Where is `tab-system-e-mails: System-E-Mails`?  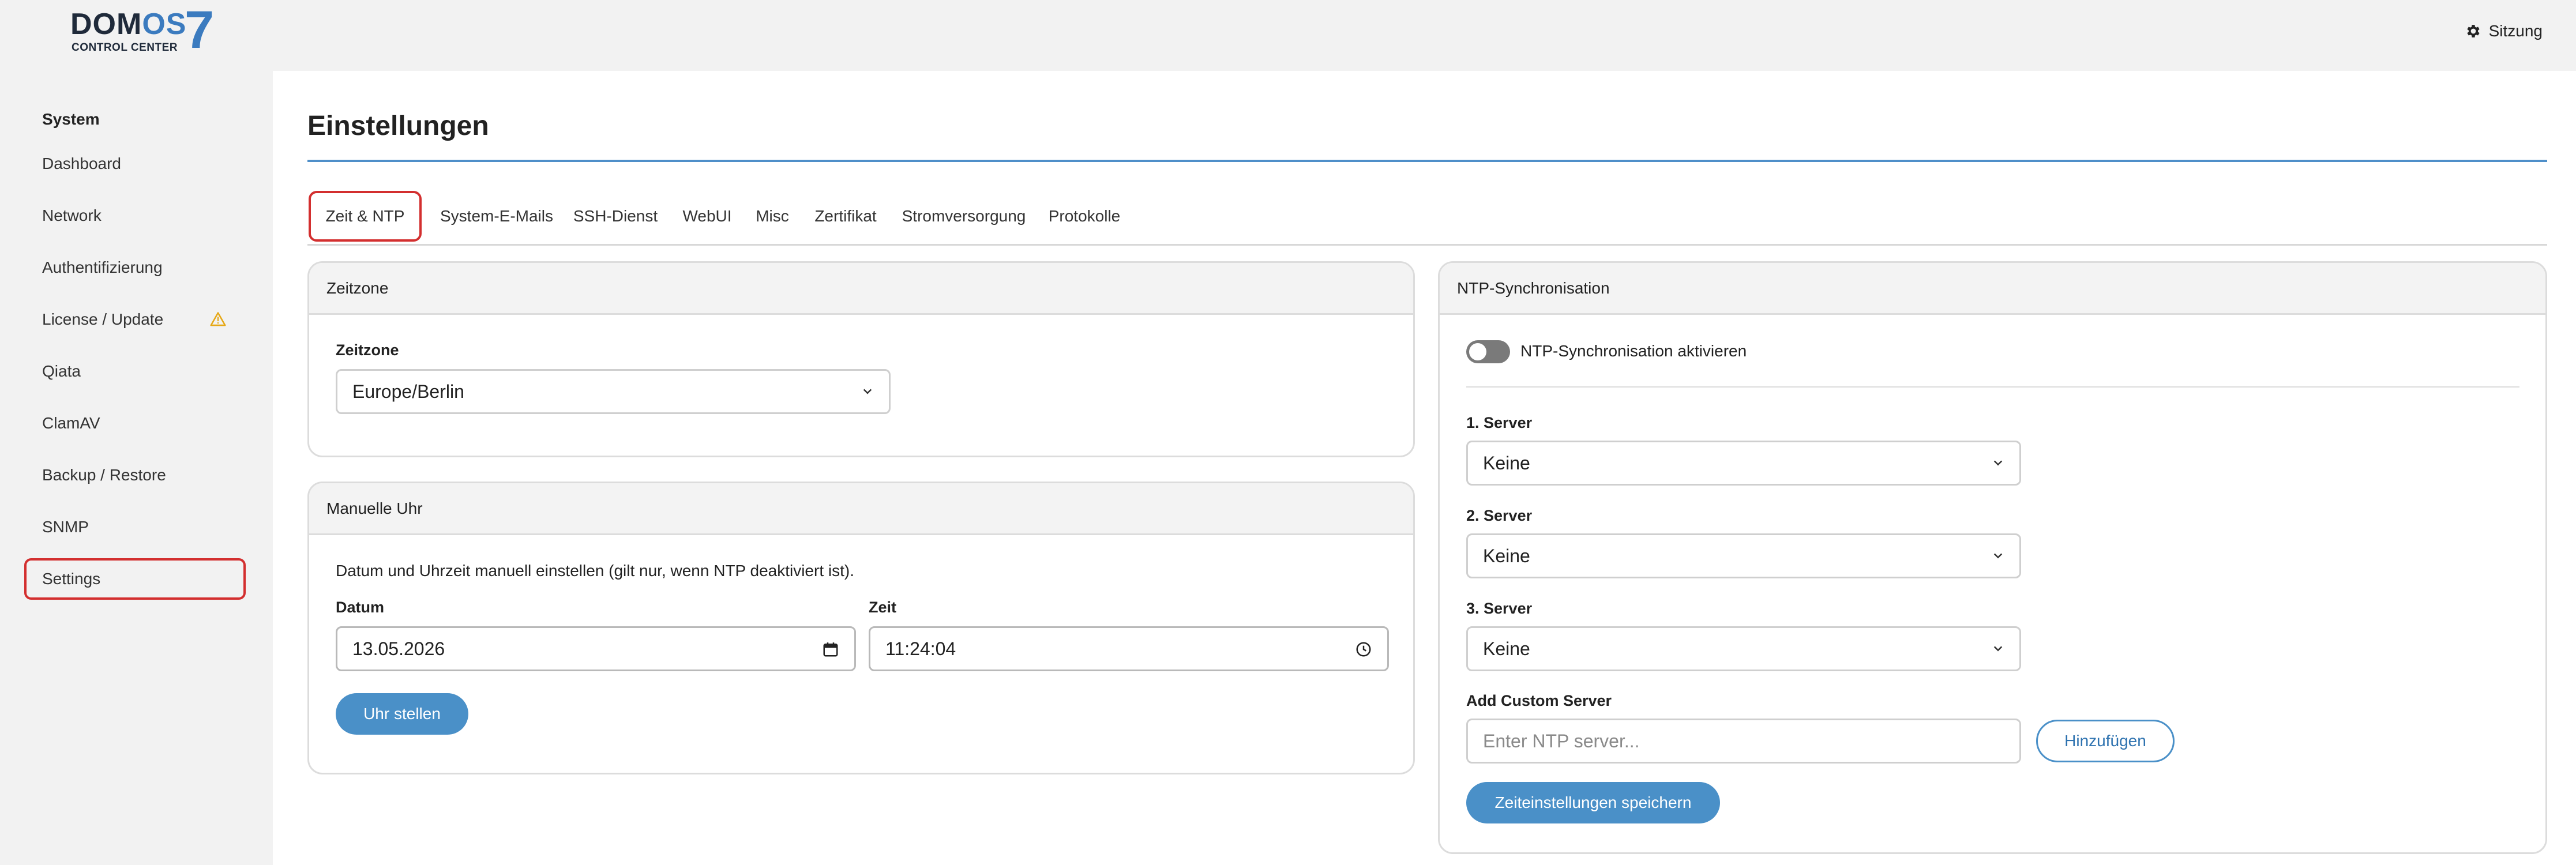 tab-system-e-mails: System-E-Mails is located at coordinates (497, 216).